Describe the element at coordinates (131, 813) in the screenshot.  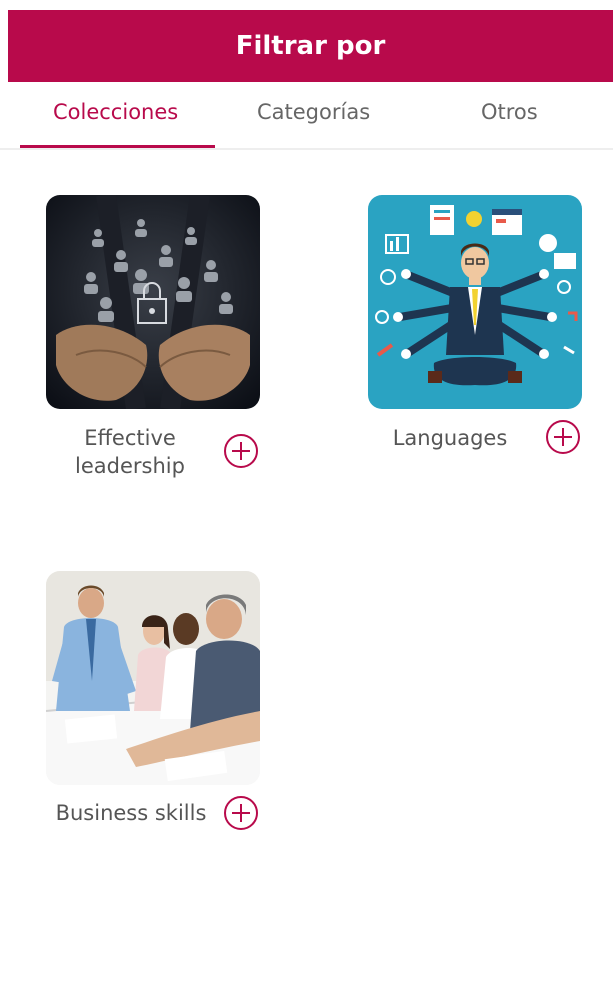
I see `collection-label-business-skills: Business skills` at that location.